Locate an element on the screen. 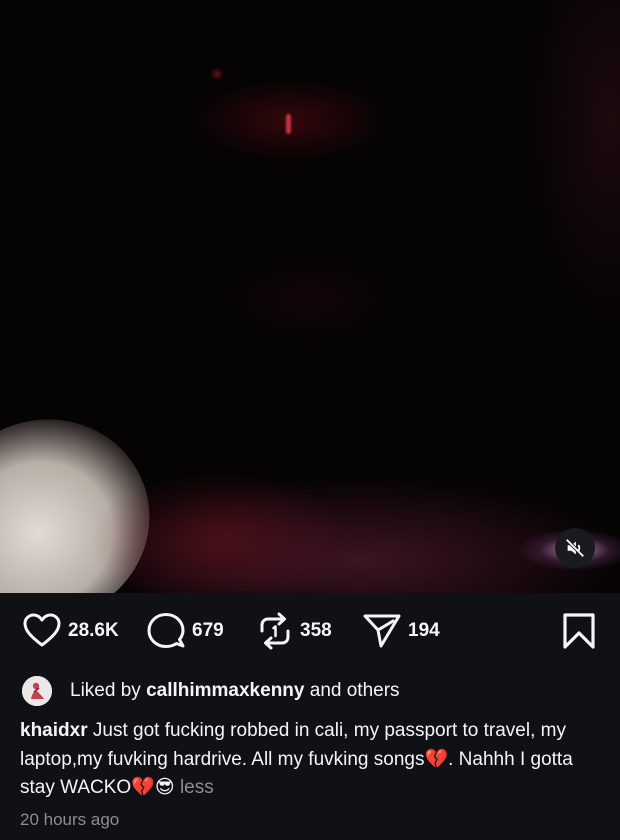  liked-by-avatar is located at coordinates (37, 691).